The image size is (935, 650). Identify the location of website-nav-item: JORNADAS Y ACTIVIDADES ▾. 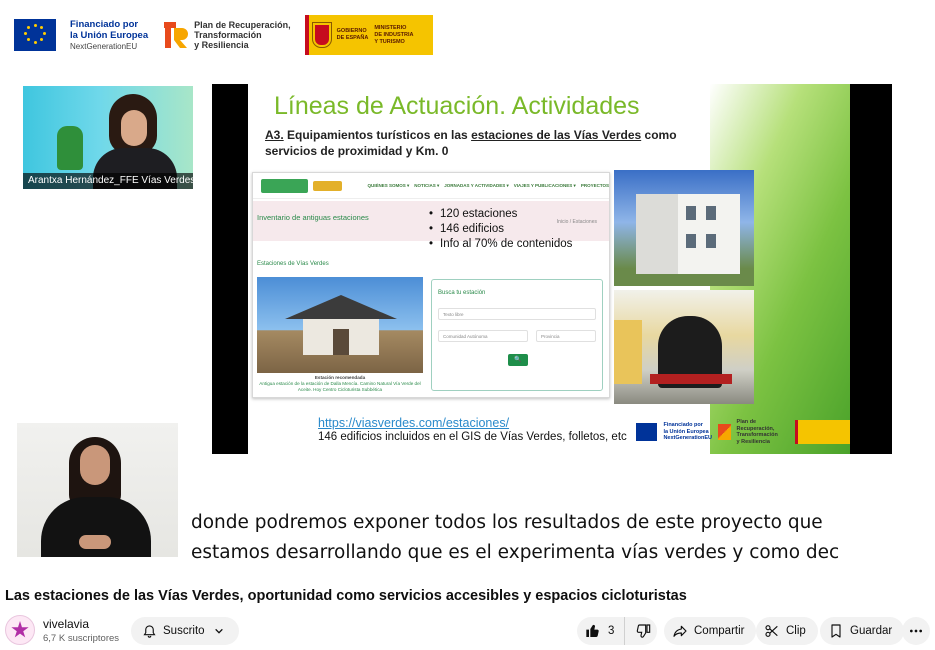
(476, 185).